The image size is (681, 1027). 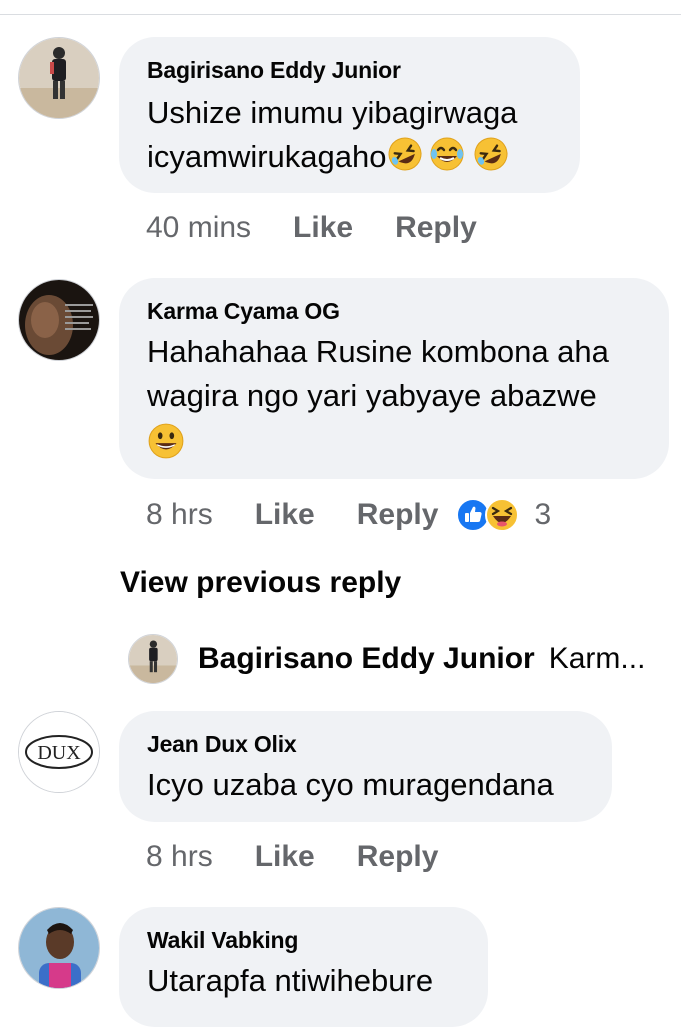 I want to click on comment-meta-3: 8 hrs Like Reply, so click(x=292, y=857).